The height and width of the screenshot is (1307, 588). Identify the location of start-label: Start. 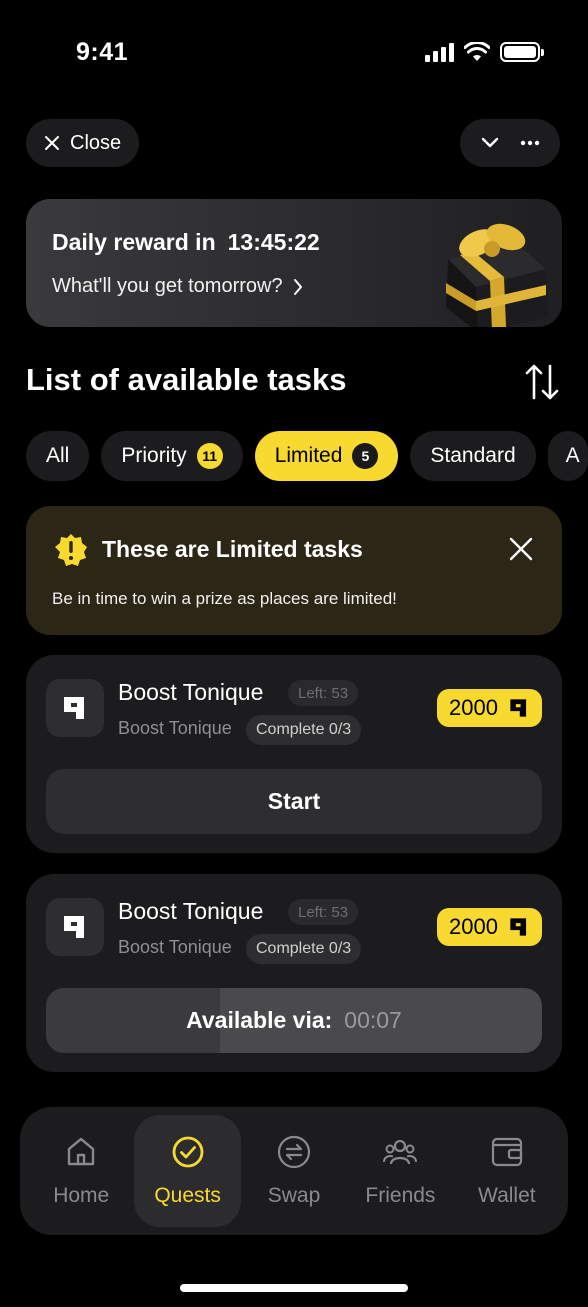
(294, 801).